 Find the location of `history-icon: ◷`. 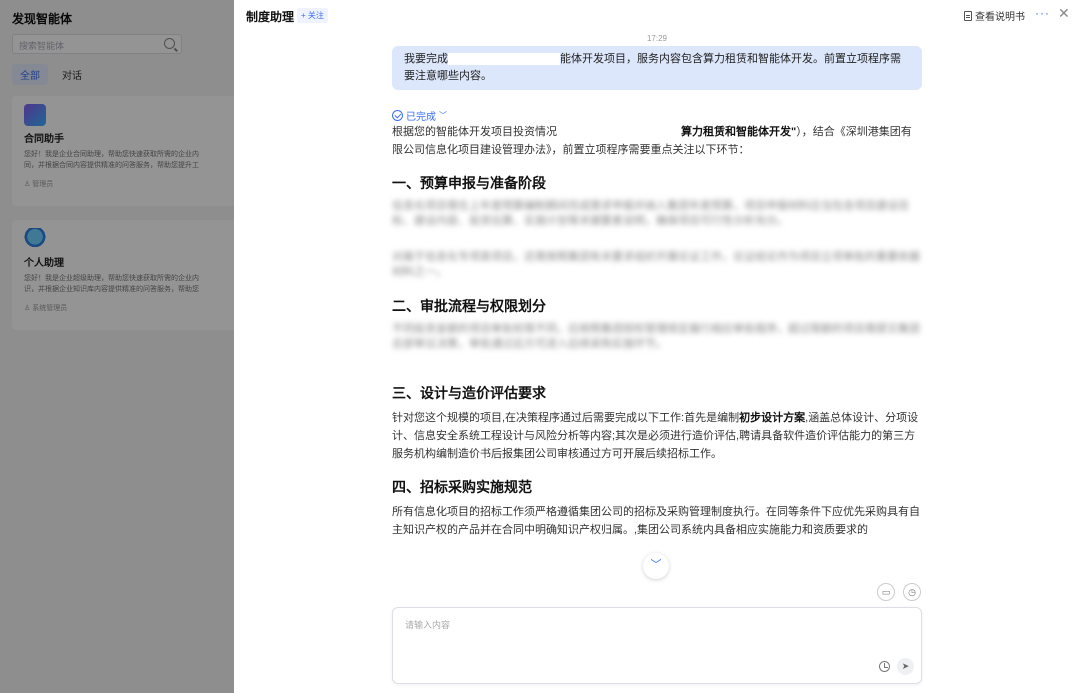

history-icon: ◷ is located at coordinates (912, 592).